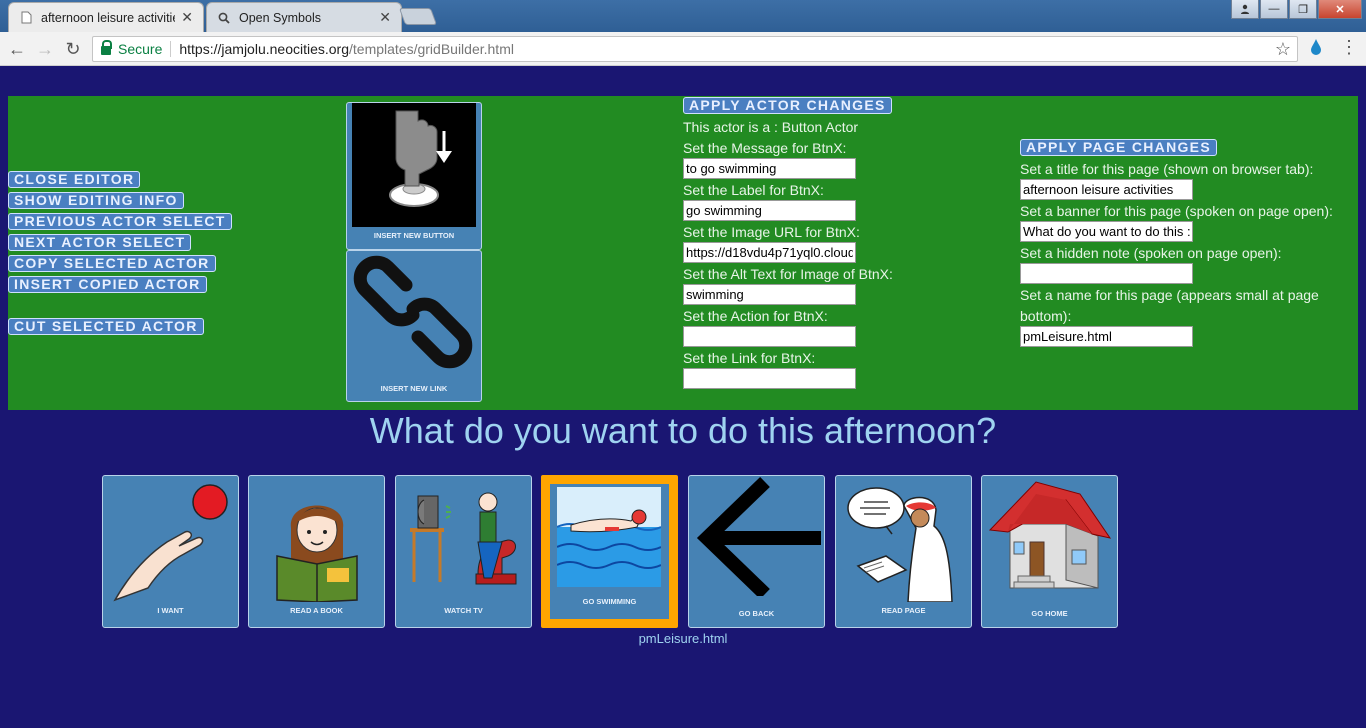 The image size is (1366, 728). What do you see at coordinates (171, 49) in the screenshot?
I see `divider` at bounding box center [171, 49].